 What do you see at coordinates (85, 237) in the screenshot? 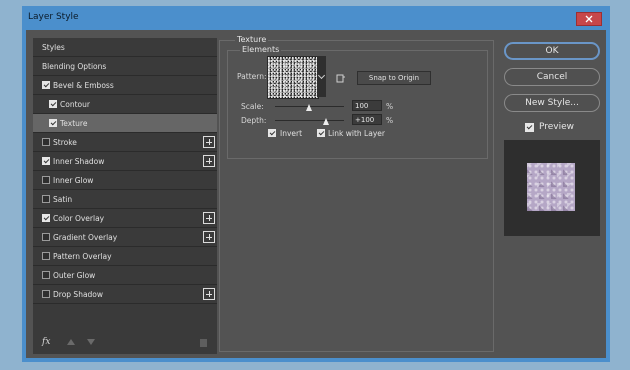
I see `gradient-overlay-label: Gradient Overlay` at bounding box center [85, 237].